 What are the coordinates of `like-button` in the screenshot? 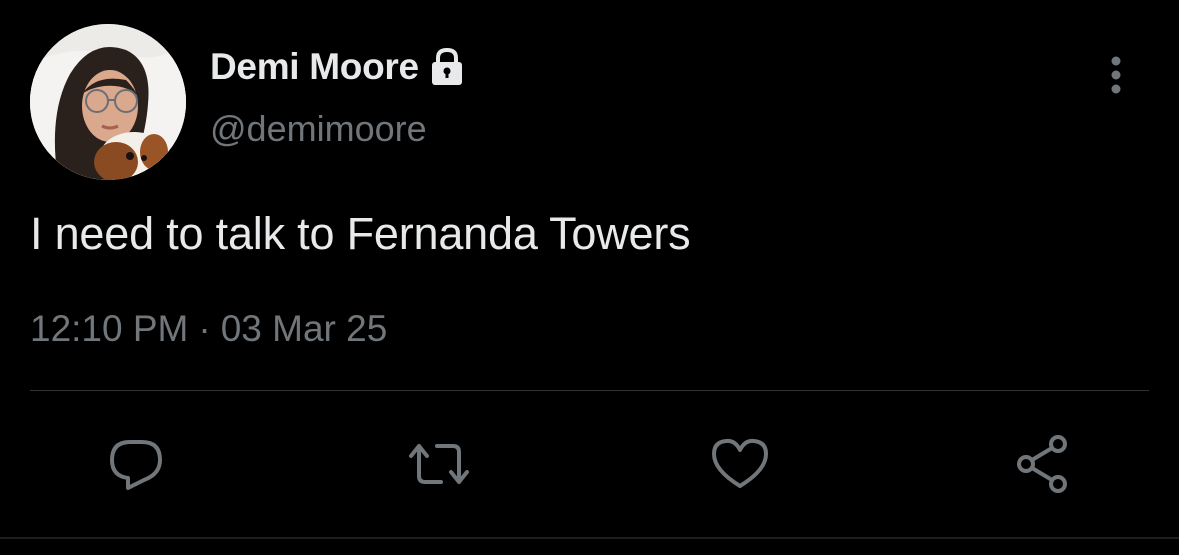 It's located at (740, 464).